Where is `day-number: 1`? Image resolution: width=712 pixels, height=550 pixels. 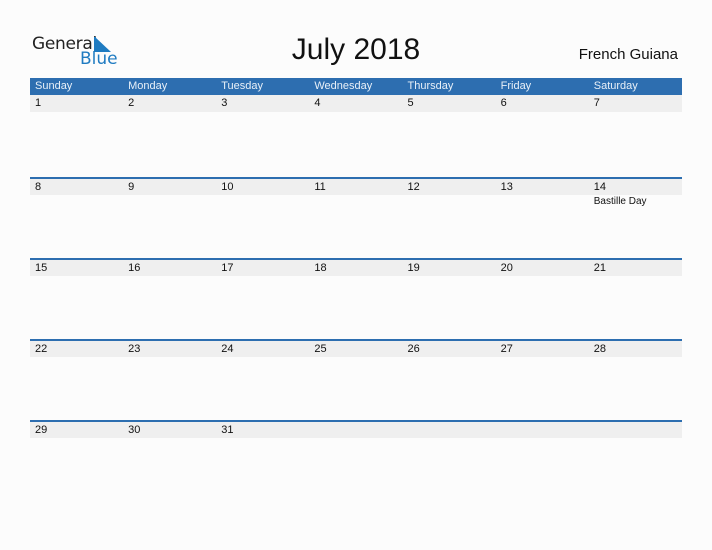
day-number: 1 is located at coordinates (38, 103).